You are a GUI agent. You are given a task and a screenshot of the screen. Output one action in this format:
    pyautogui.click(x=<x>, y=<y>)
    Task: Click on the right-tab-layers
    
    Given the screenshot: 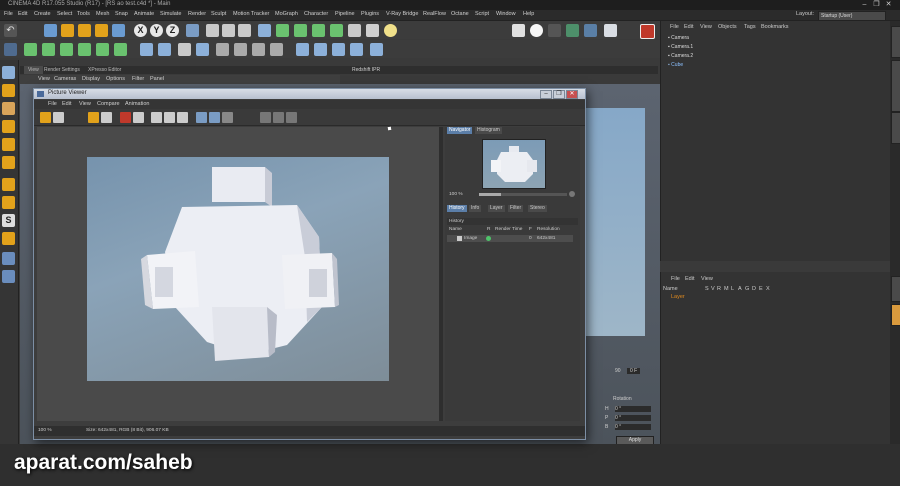 What is the action you would take?
    pyautogui.click(x=895, y=315)
    